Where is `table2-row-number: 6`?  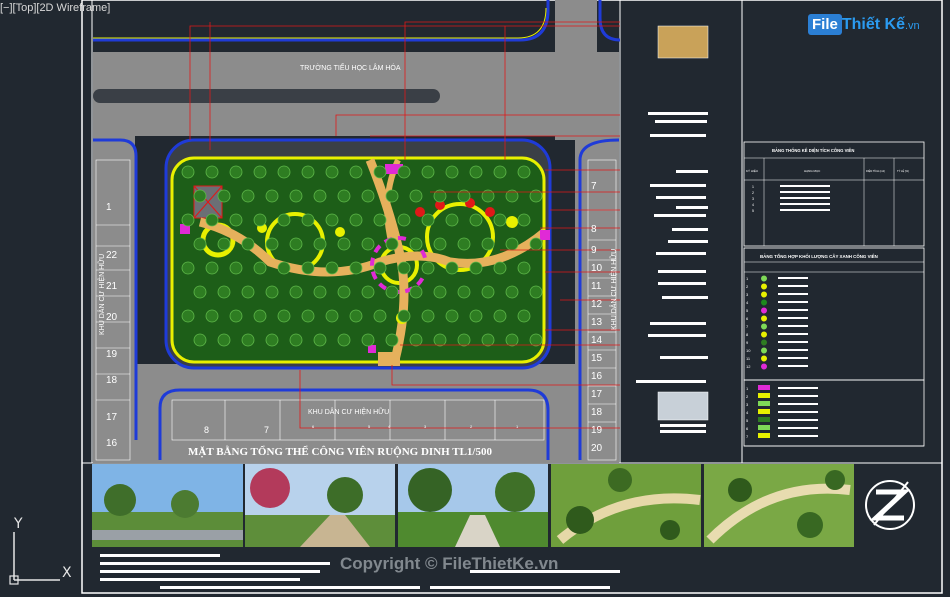
table2-row-number: 6 is located at coordinates (747, 318).